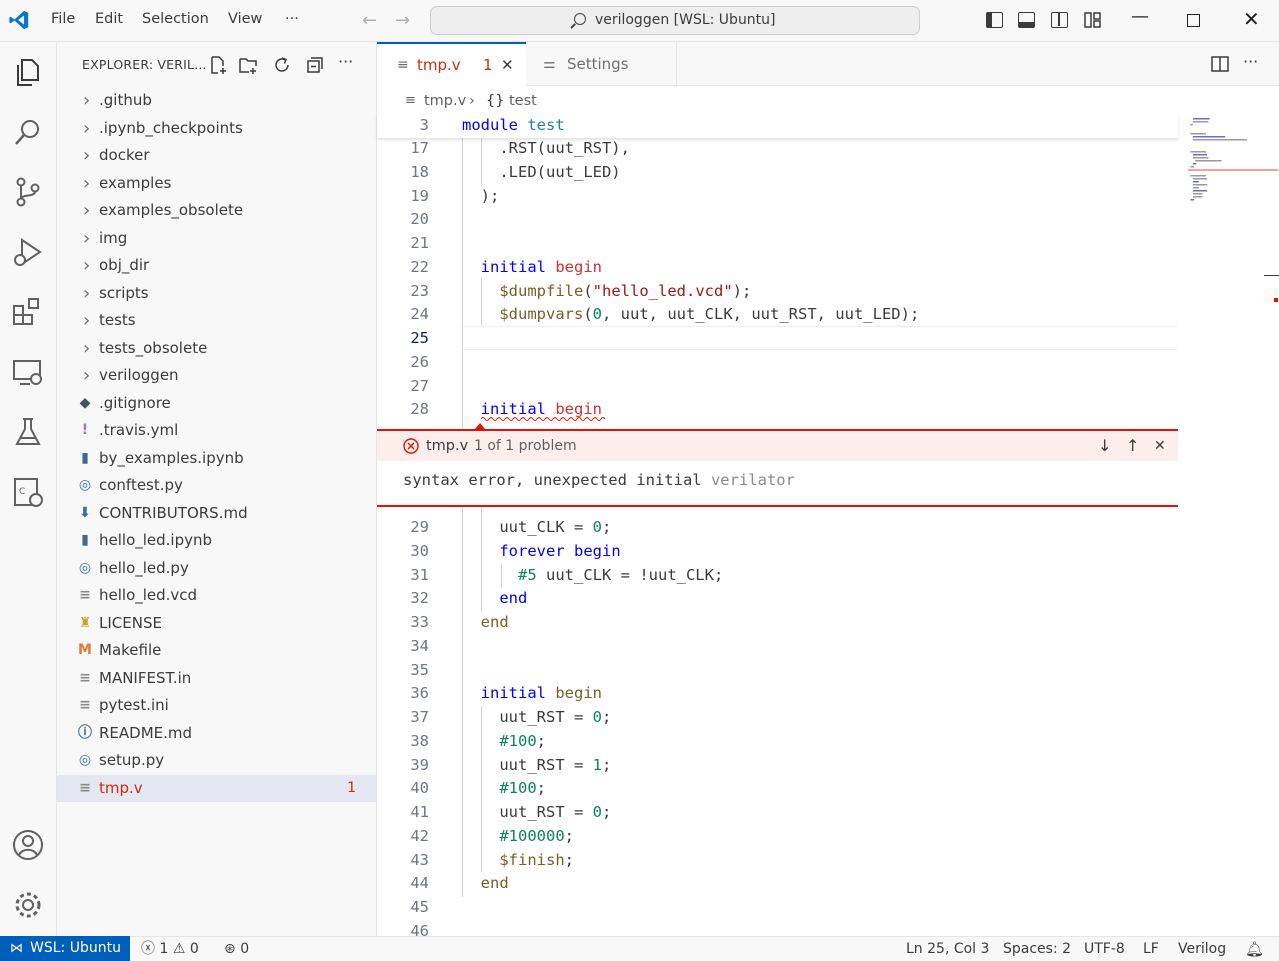 This screenshot has height=961, width=1279. What do you see at coordinates (230, 949) in the screenshot?
I see `broadcast-icon: ⊛` at bounding box center [230, 949].